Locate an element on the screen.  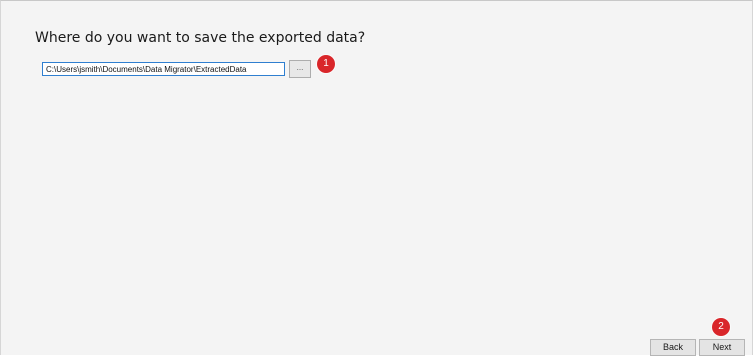
destination-path-input is located at coordinates (163, 69).